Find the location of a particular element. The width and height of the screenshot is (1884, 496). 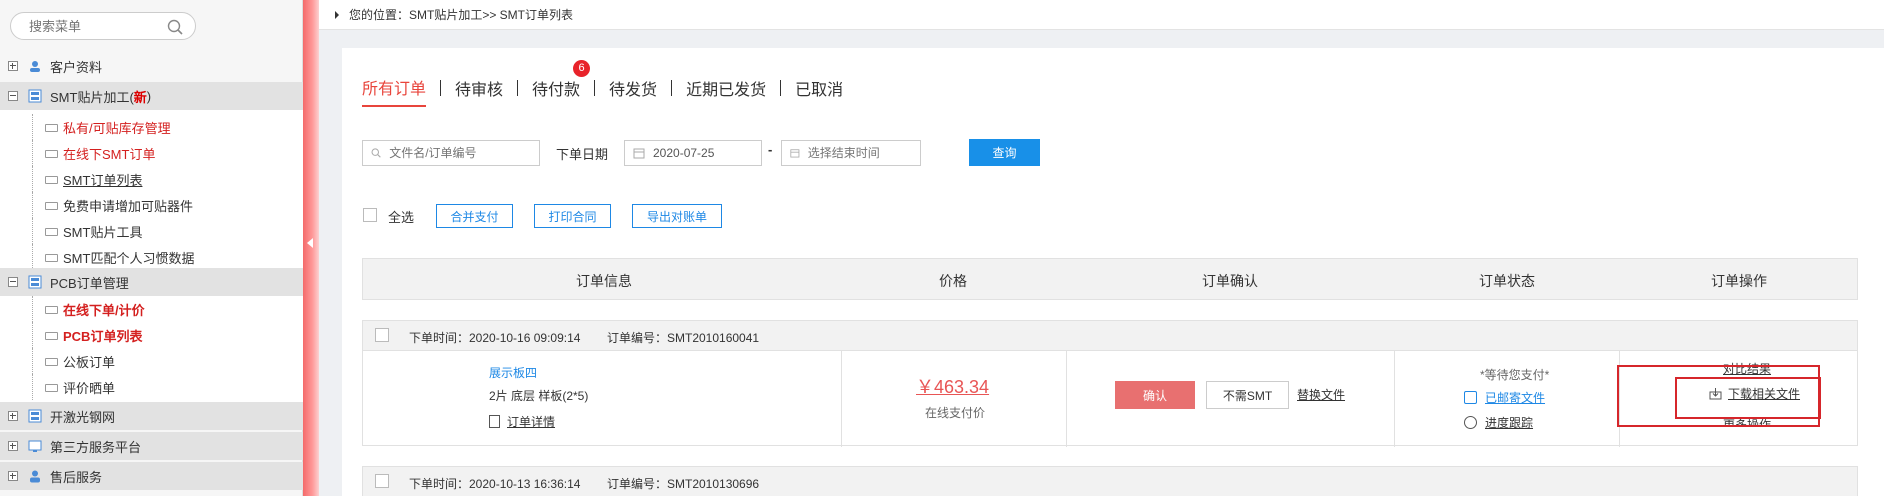

end-date-input is located at coordinates (863, 153).